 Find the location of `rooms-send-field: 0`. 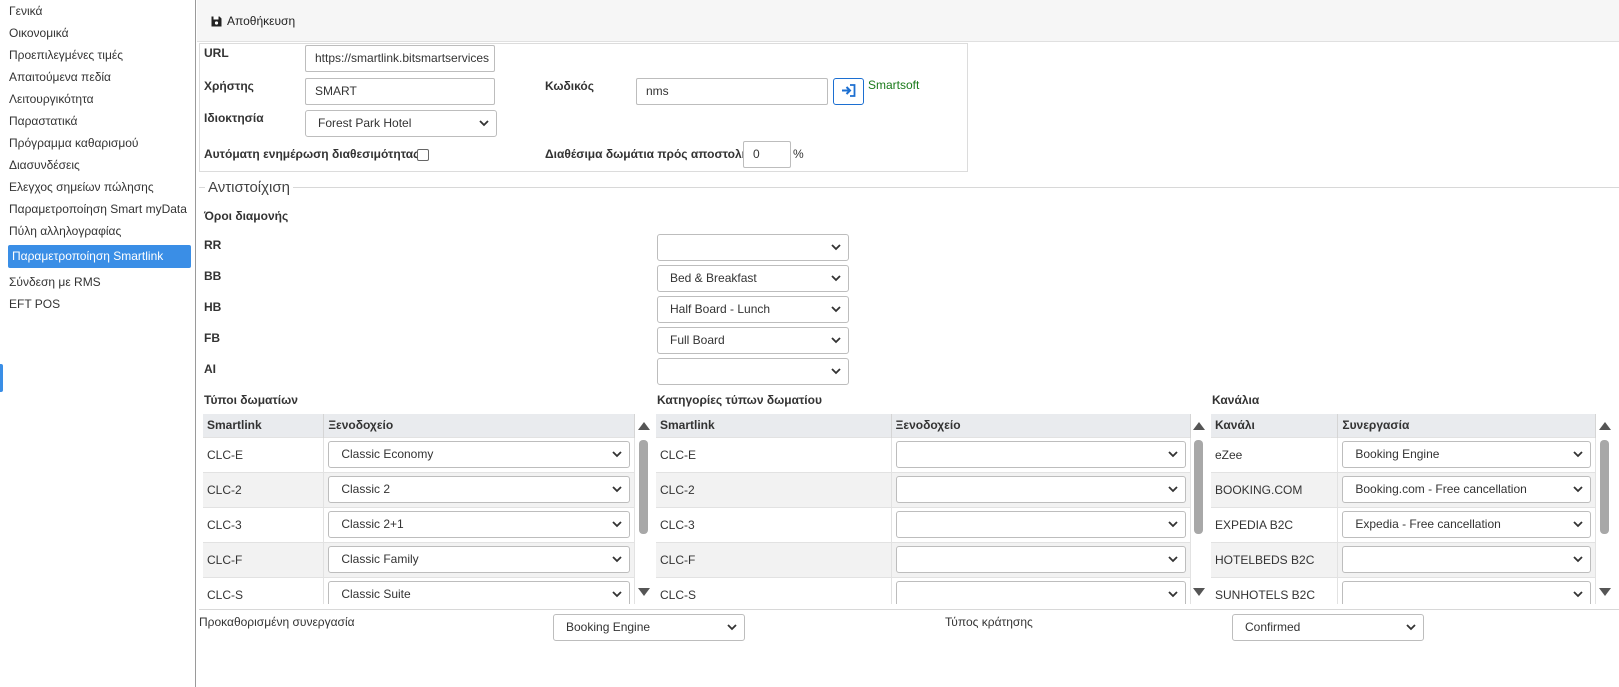

rooms-send-field: 0 is located at coordinates (767, 154).